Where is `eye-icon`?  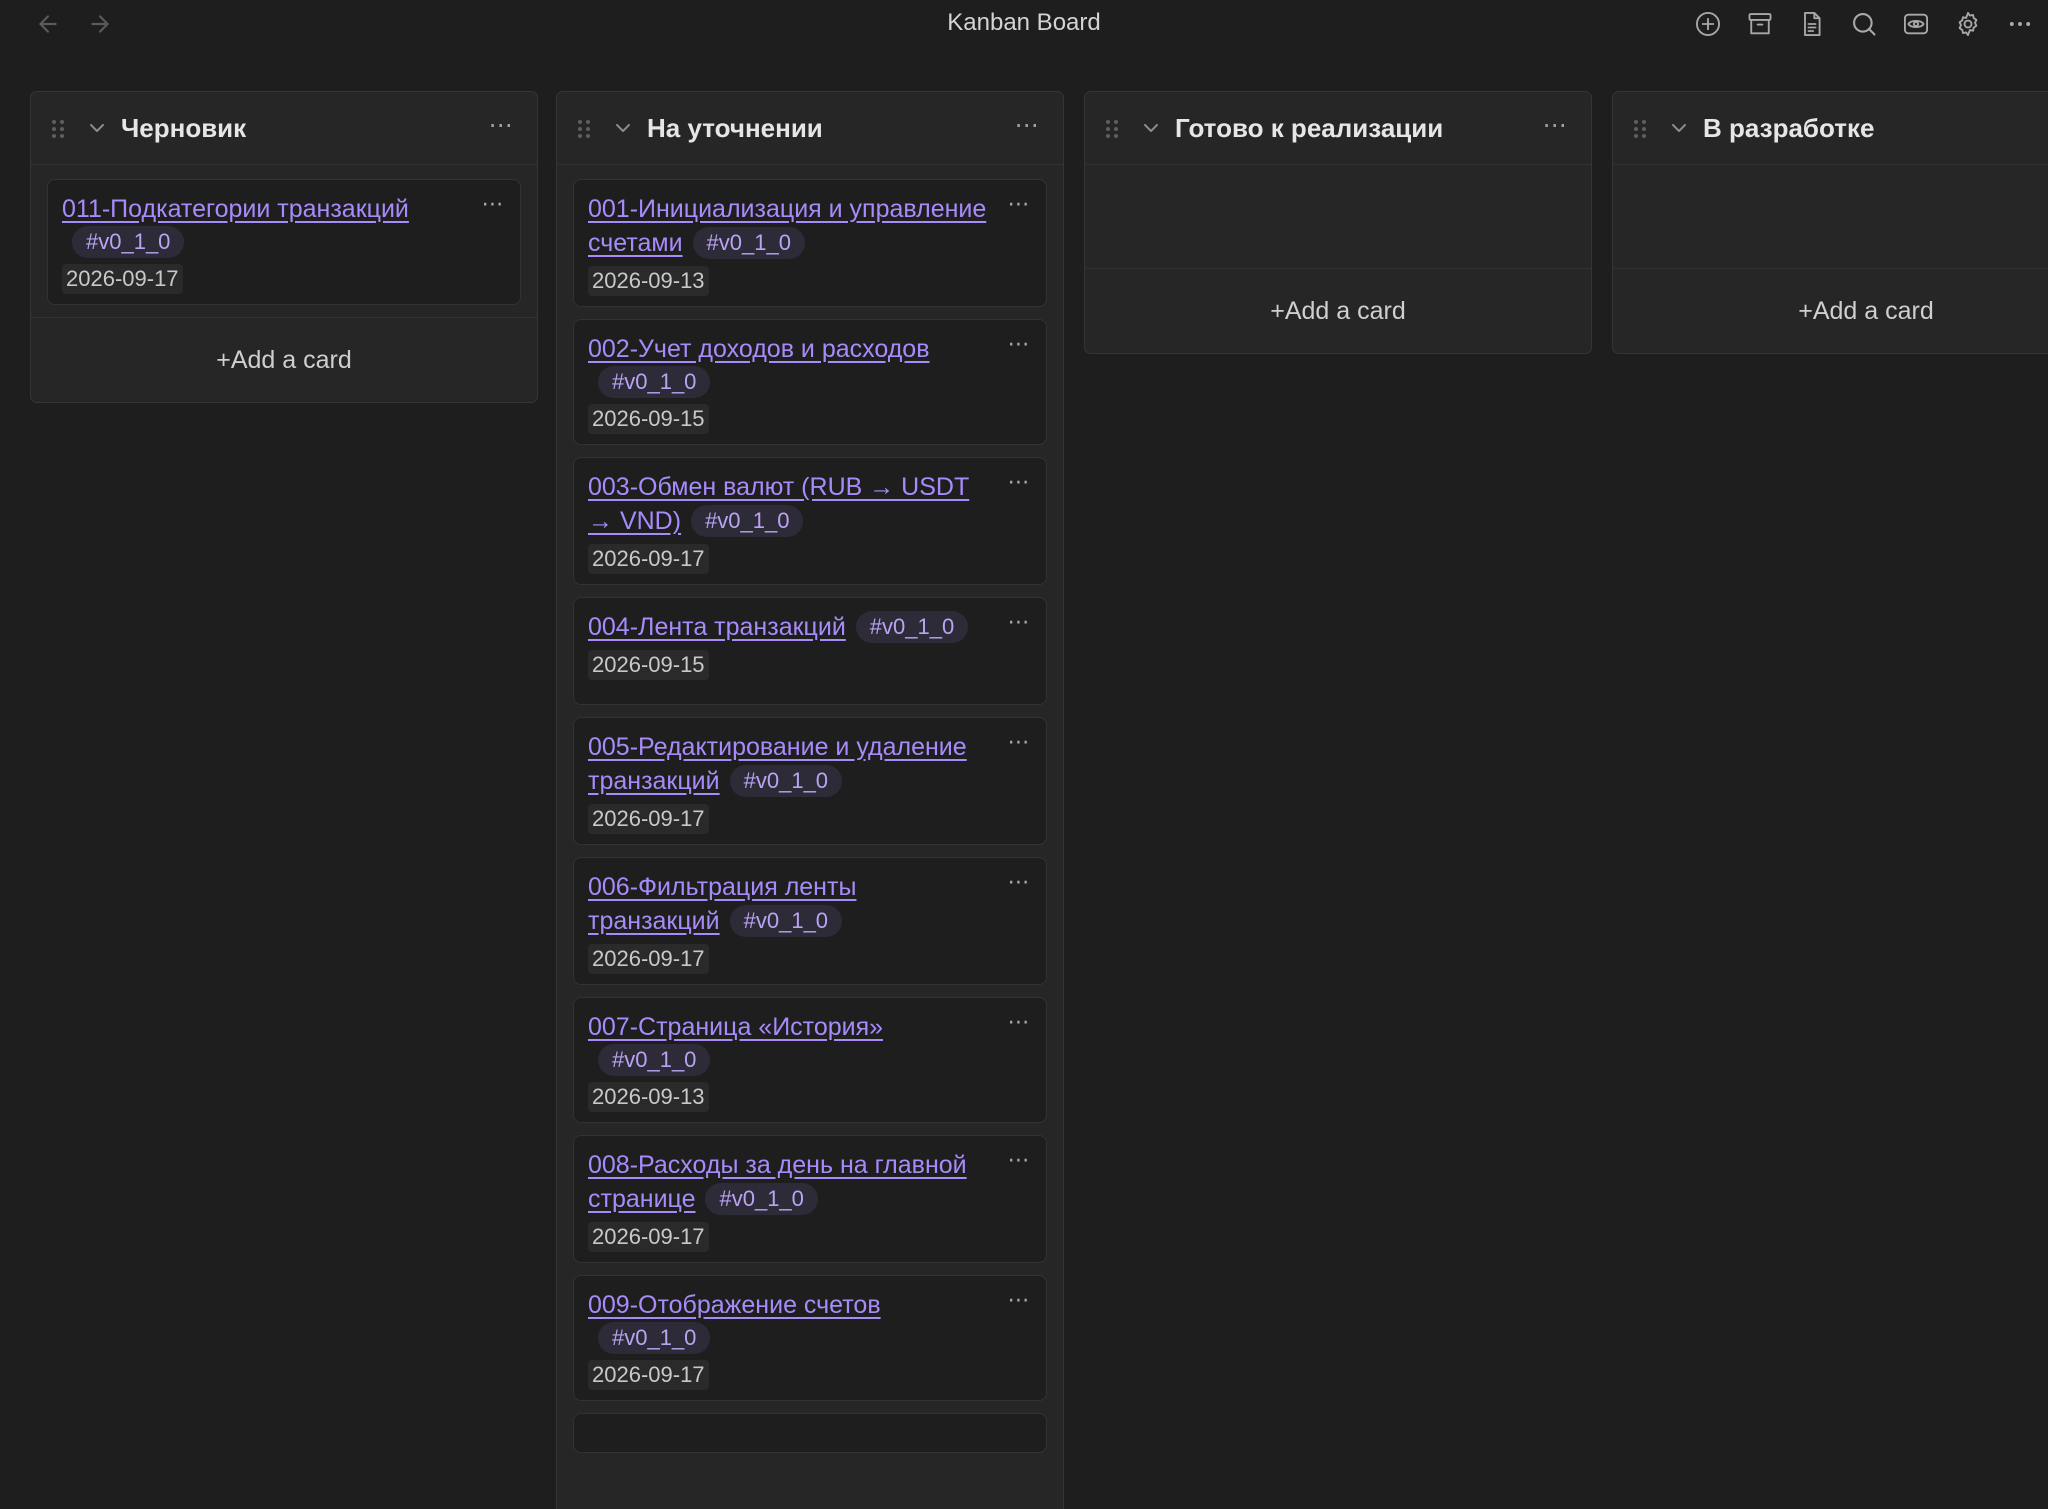 eye-icon is located at coordinates (1916, 24).